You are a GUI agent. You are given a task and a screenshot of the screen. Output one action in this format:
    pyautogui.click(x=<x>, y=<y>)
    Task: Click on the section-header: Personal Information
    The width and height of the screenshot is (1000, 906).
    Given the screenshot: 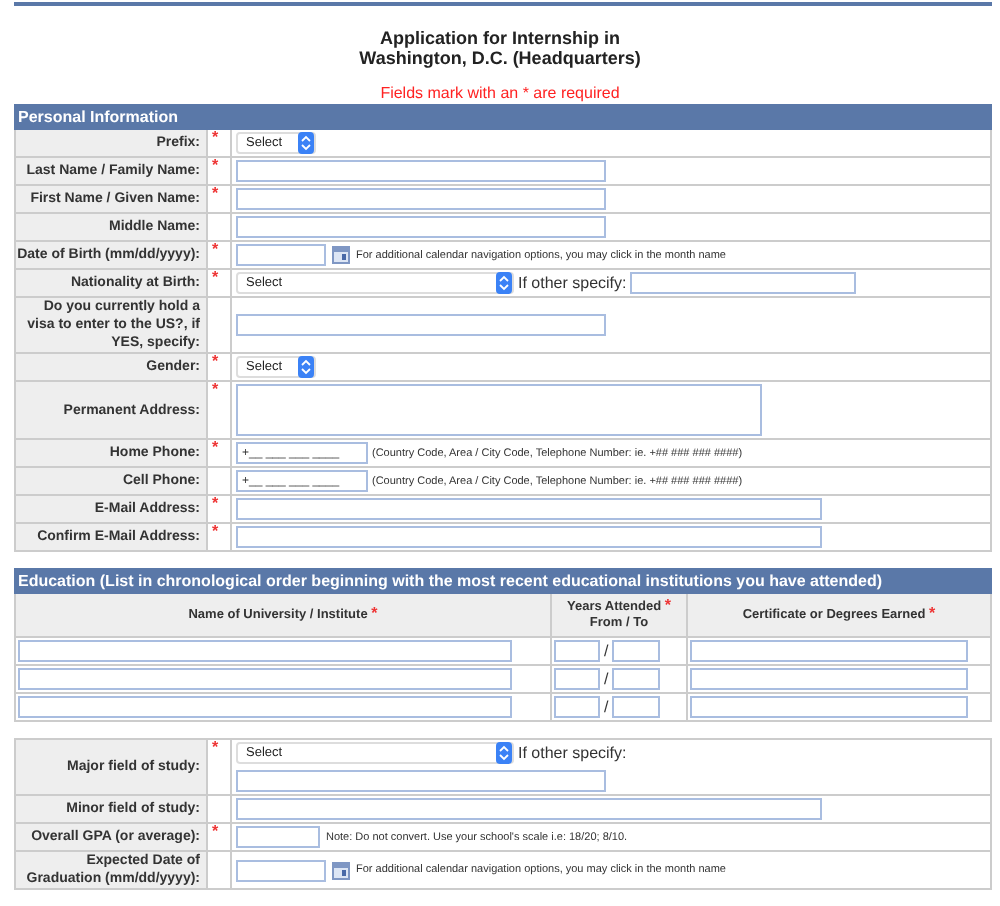 What is the action you would take?
    pyautogui.click(x=503, y=117)
    